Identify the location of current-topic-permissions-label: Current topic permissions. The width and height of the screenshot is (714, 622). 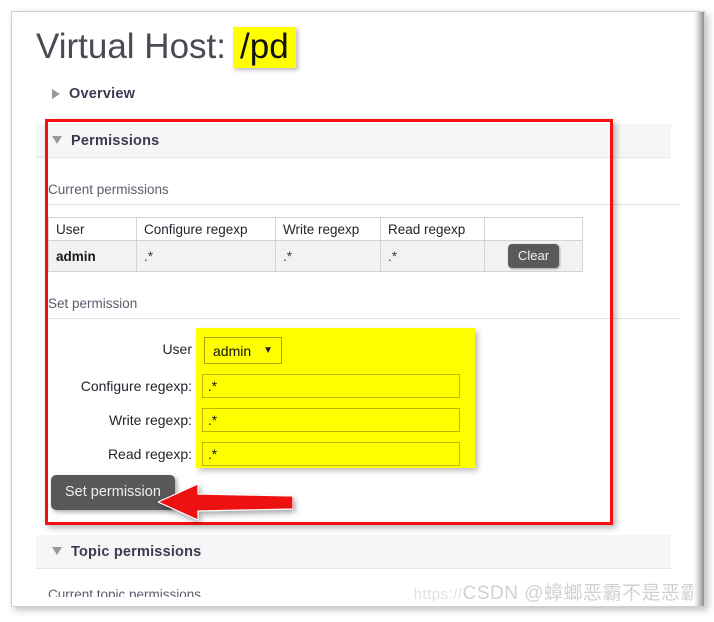
(125, 592).